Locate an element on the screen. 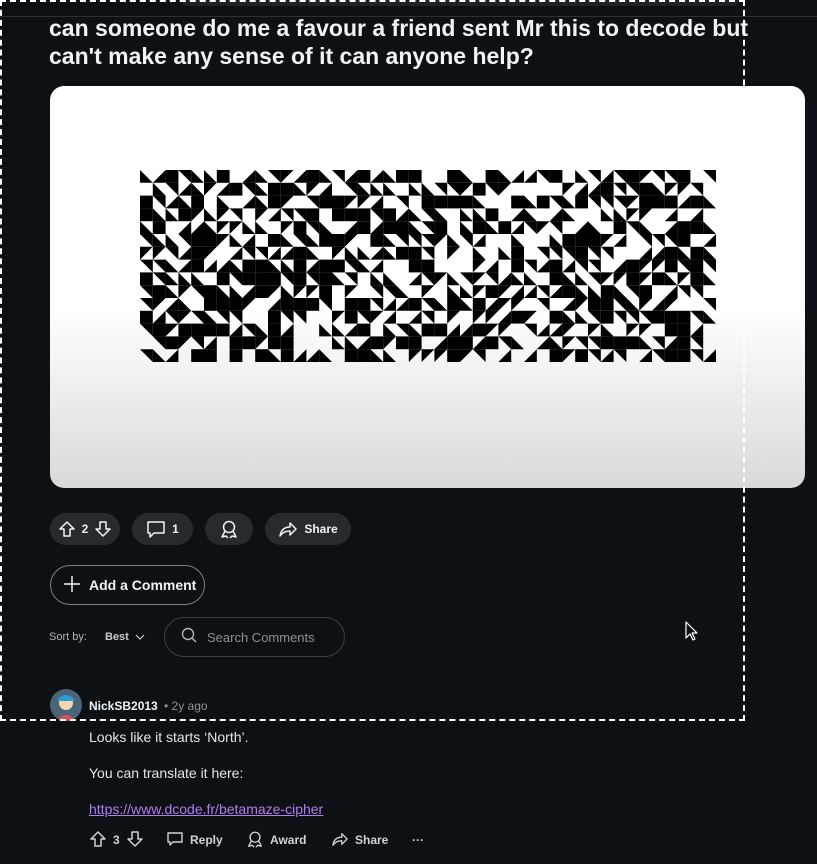  mouse-cursor-icon is located at coordinates (691, 633).